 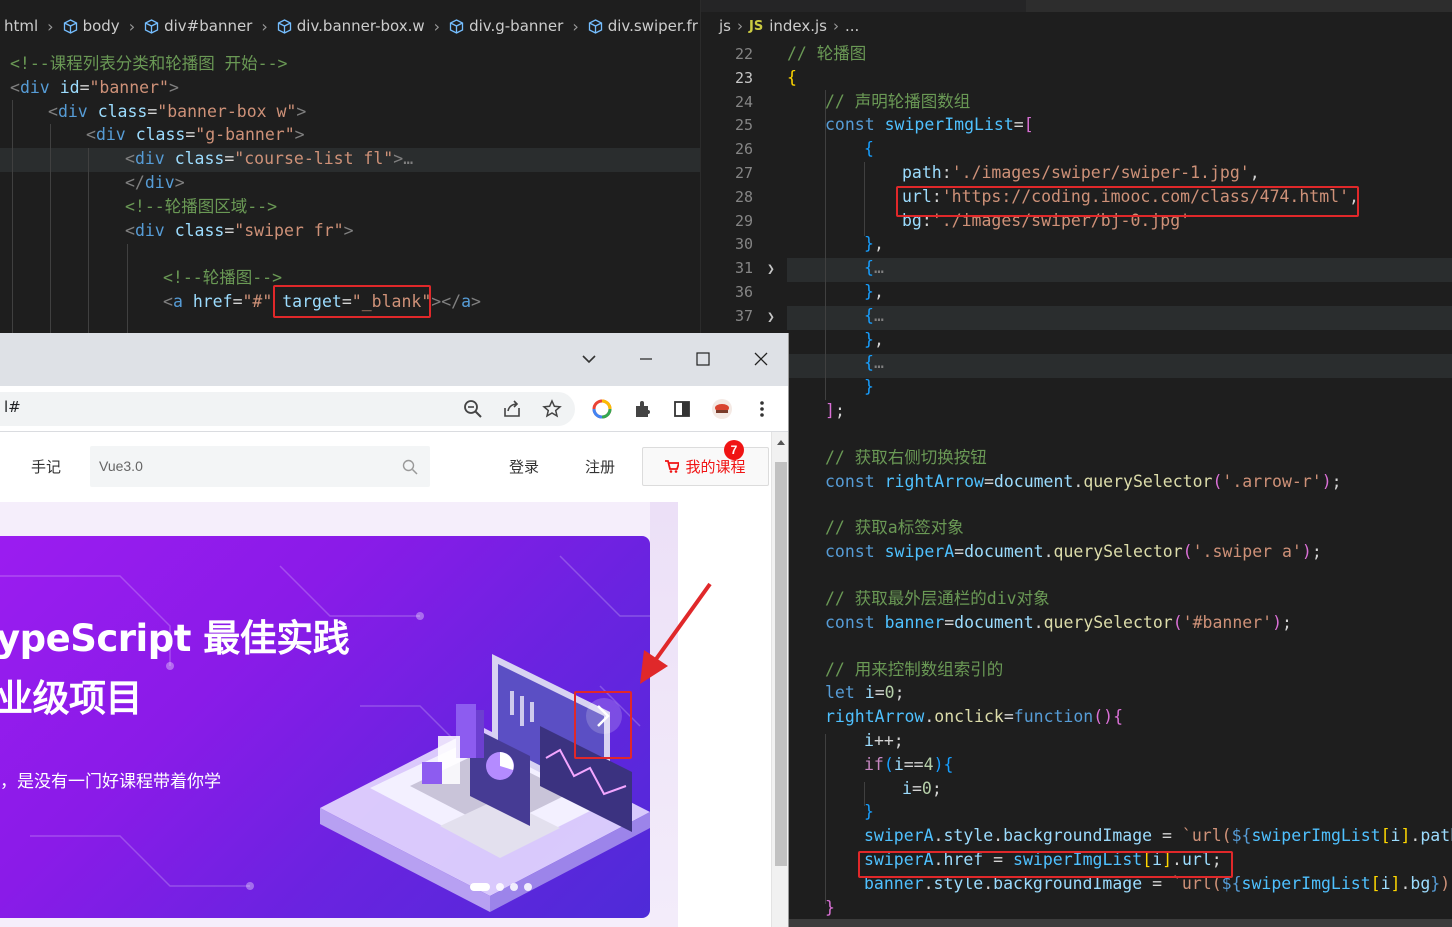 I want to click on breadcrumb-item: div.banner-box.w ›, so click(x=359, y=26).